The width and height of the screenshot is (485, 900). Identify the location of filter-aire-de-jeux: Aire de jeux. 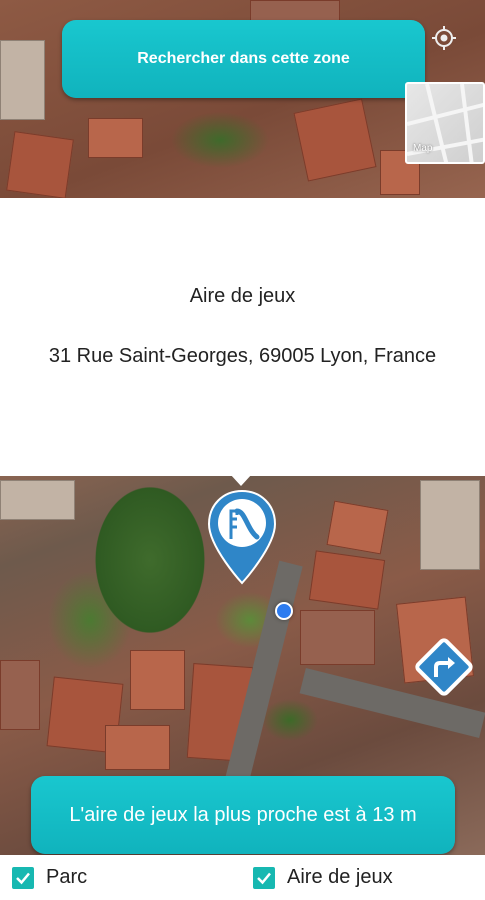
(323, 877).